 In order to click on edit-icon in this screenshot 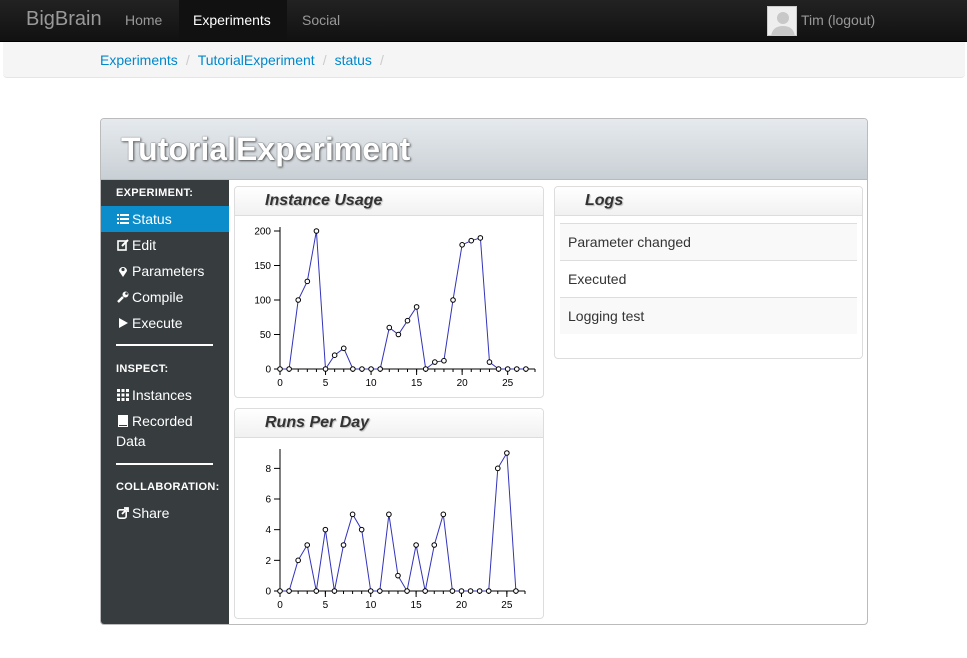, I will do `click(123, 245)`.